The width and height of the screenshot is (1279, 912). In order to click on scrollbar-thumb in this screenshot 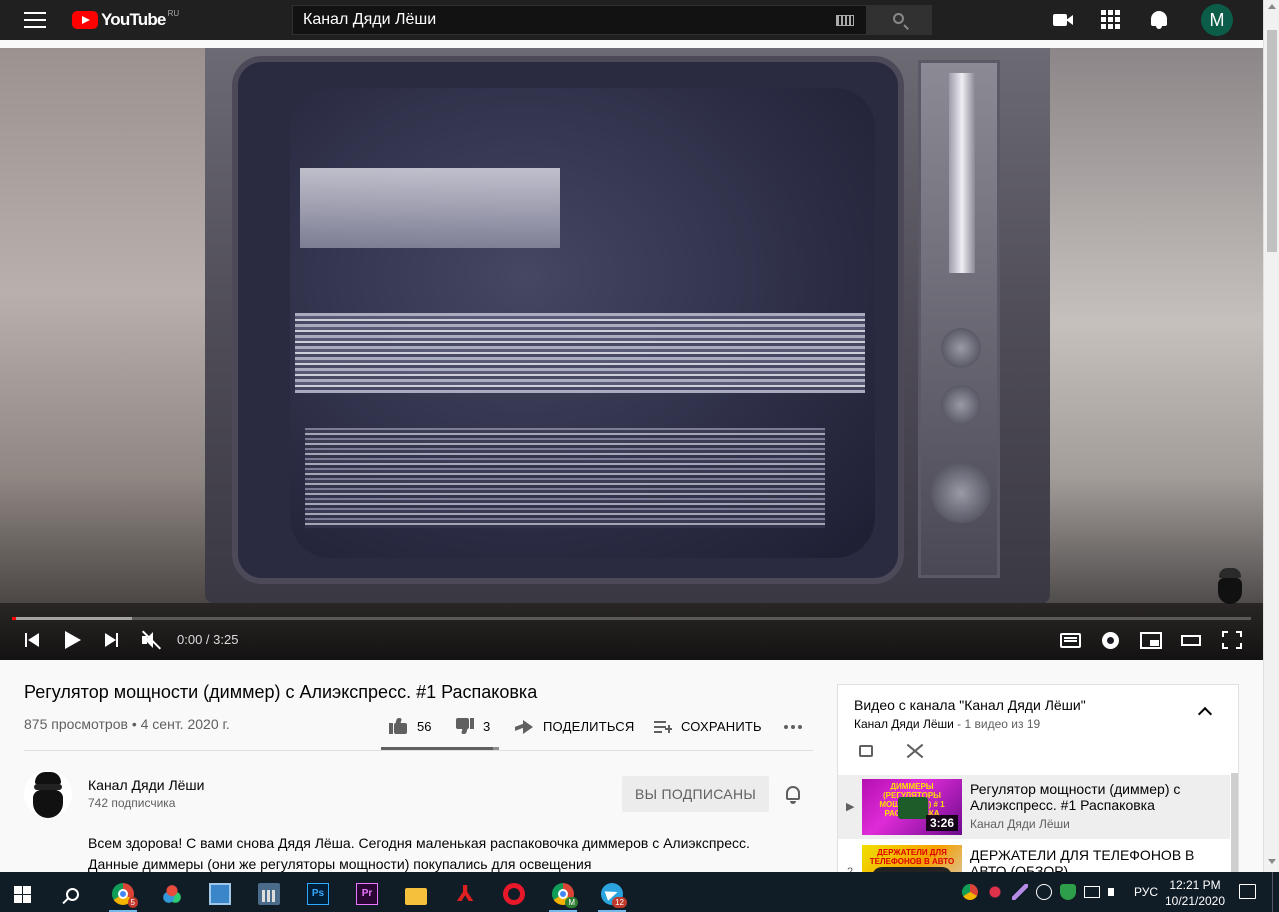, I will do `click(1272, 141)`.